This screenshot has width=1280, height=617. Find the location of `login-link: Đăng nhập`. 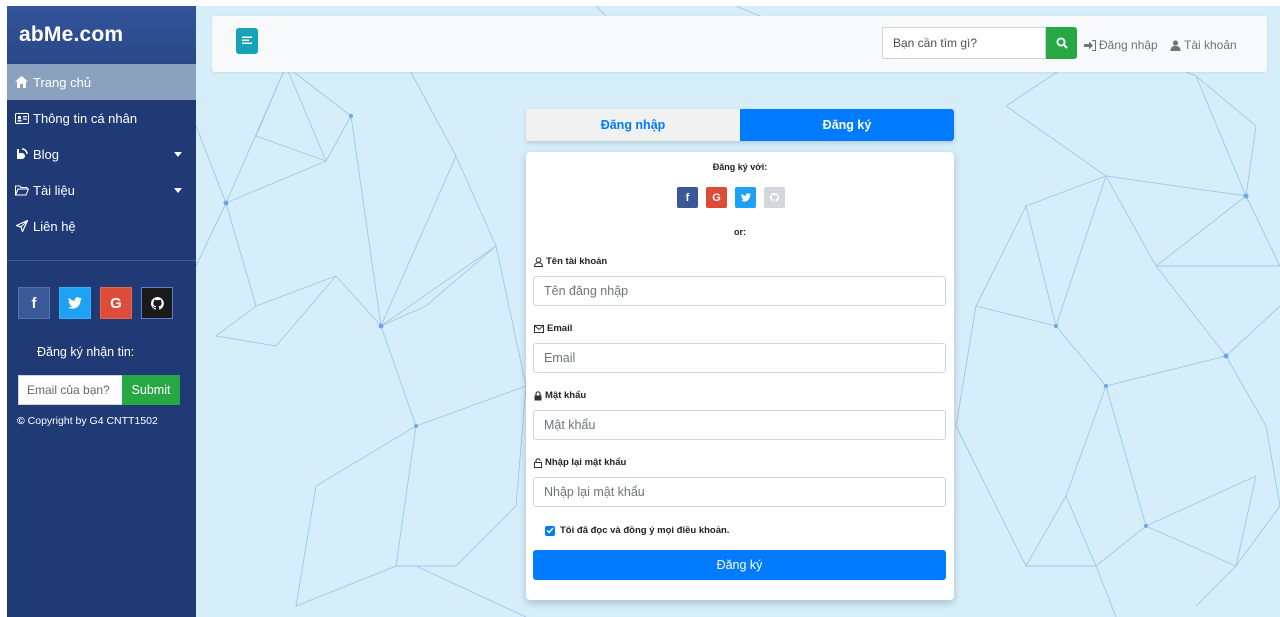

login-link: Đăng nhập is located at coordinates (1121, 45).